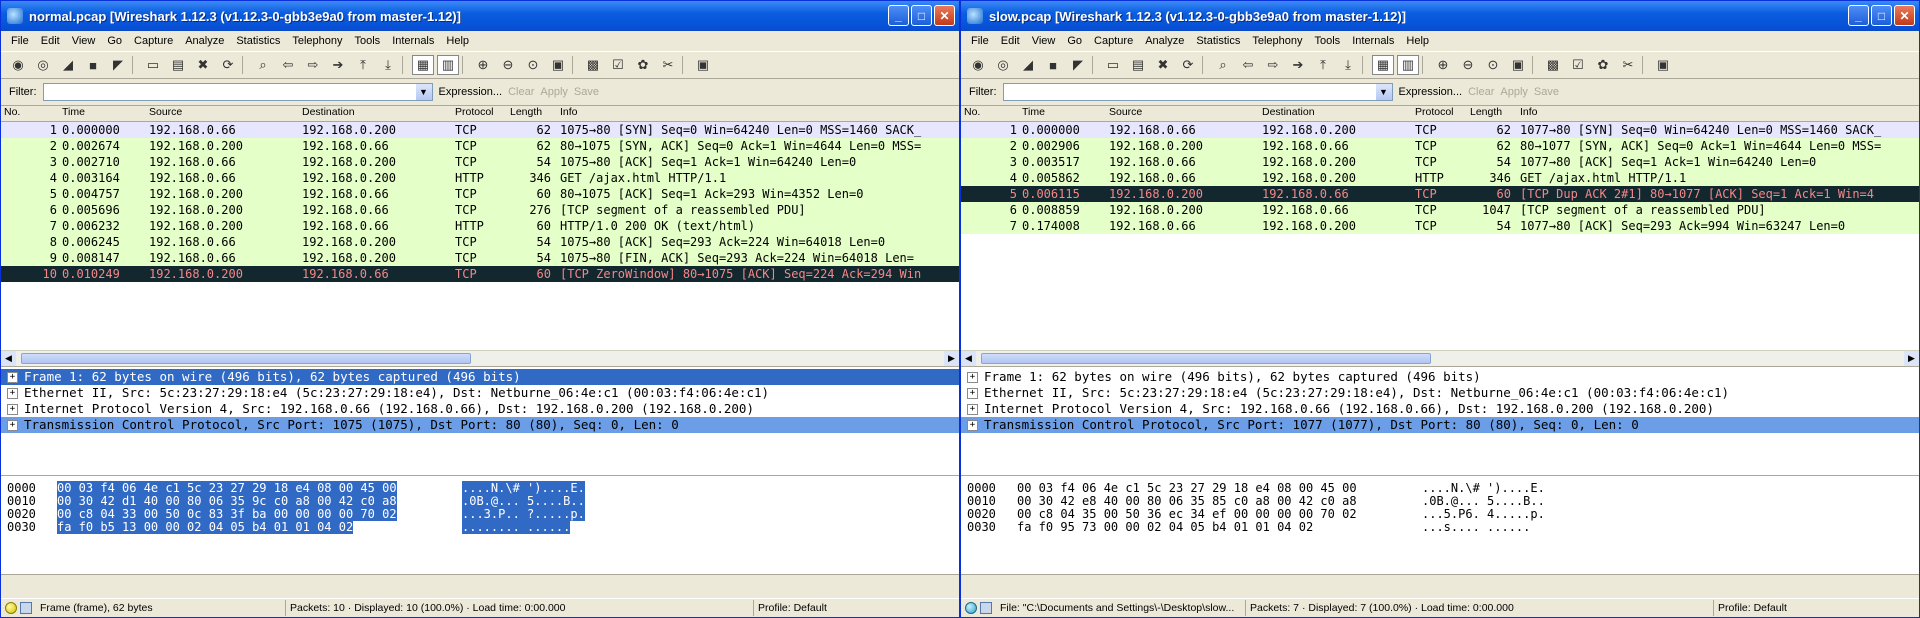 Image resolution: width=1920 pixels, height=618 pixels. Describe the element at coordinates (1663, 65) in the screenshot. I see `help-icon: ▣` at that location.